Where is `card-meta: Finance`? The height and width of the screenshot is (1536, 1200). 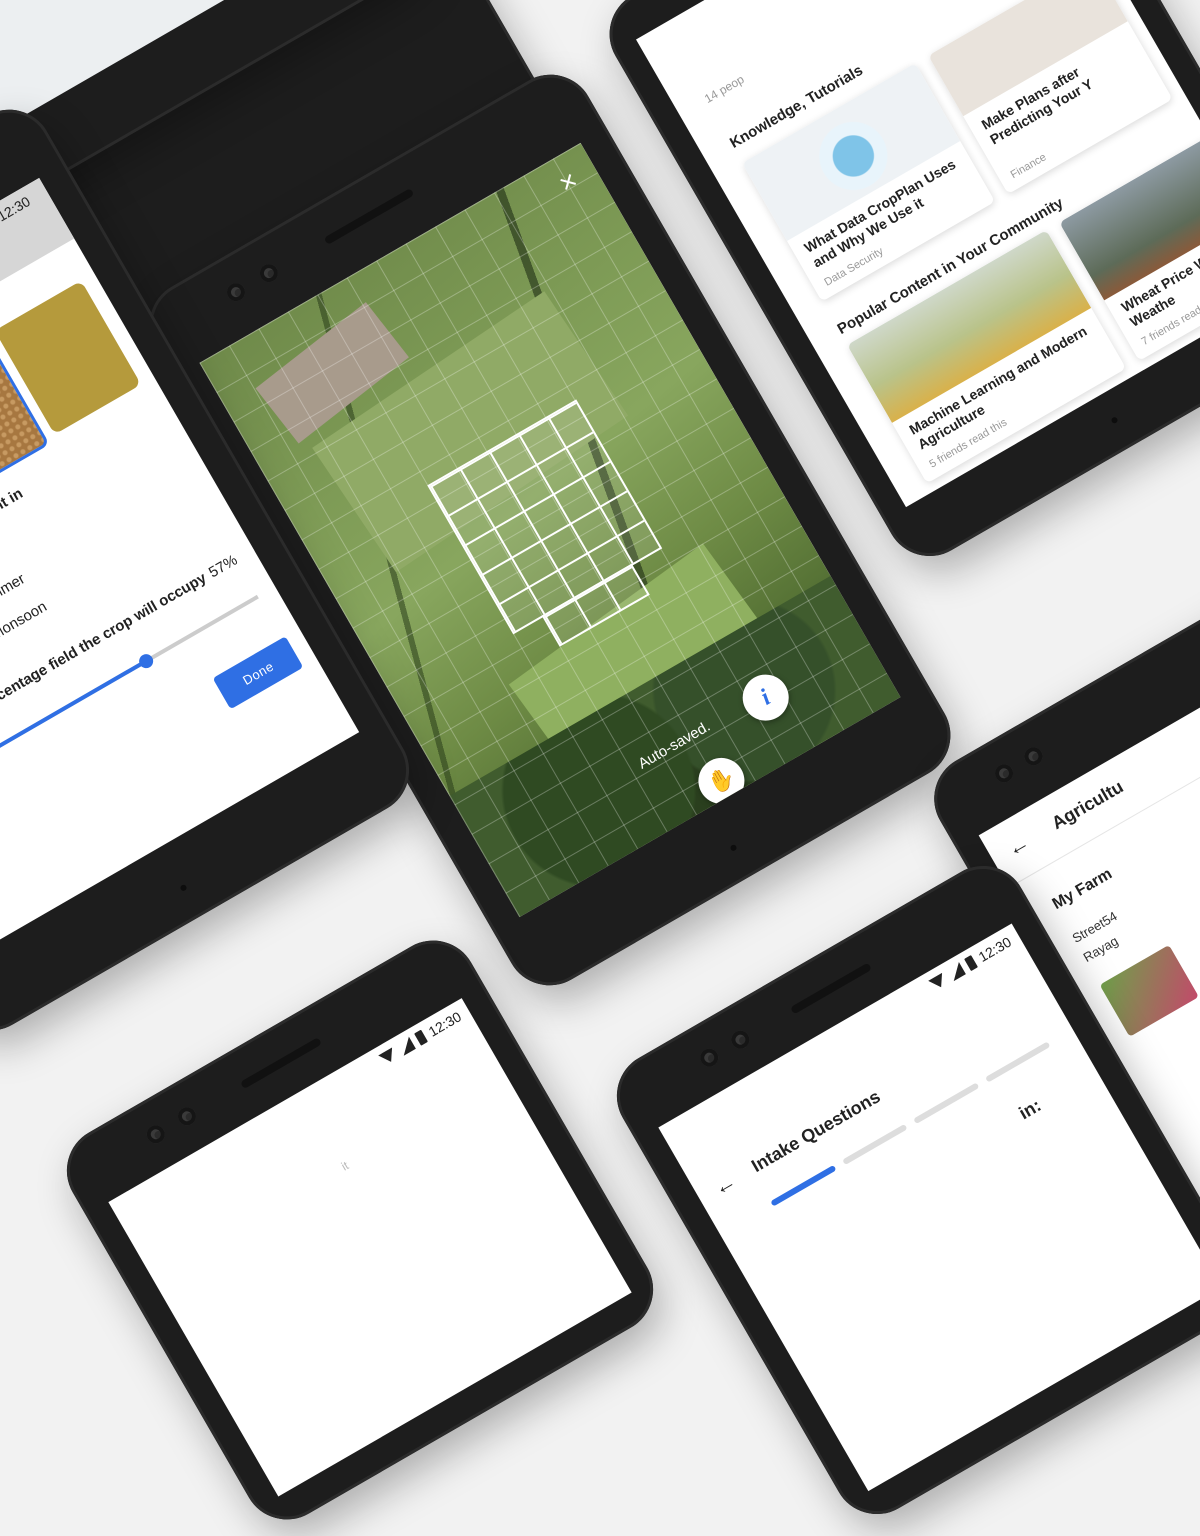
card-meta: Finance is located at coordinates (1028, 166).